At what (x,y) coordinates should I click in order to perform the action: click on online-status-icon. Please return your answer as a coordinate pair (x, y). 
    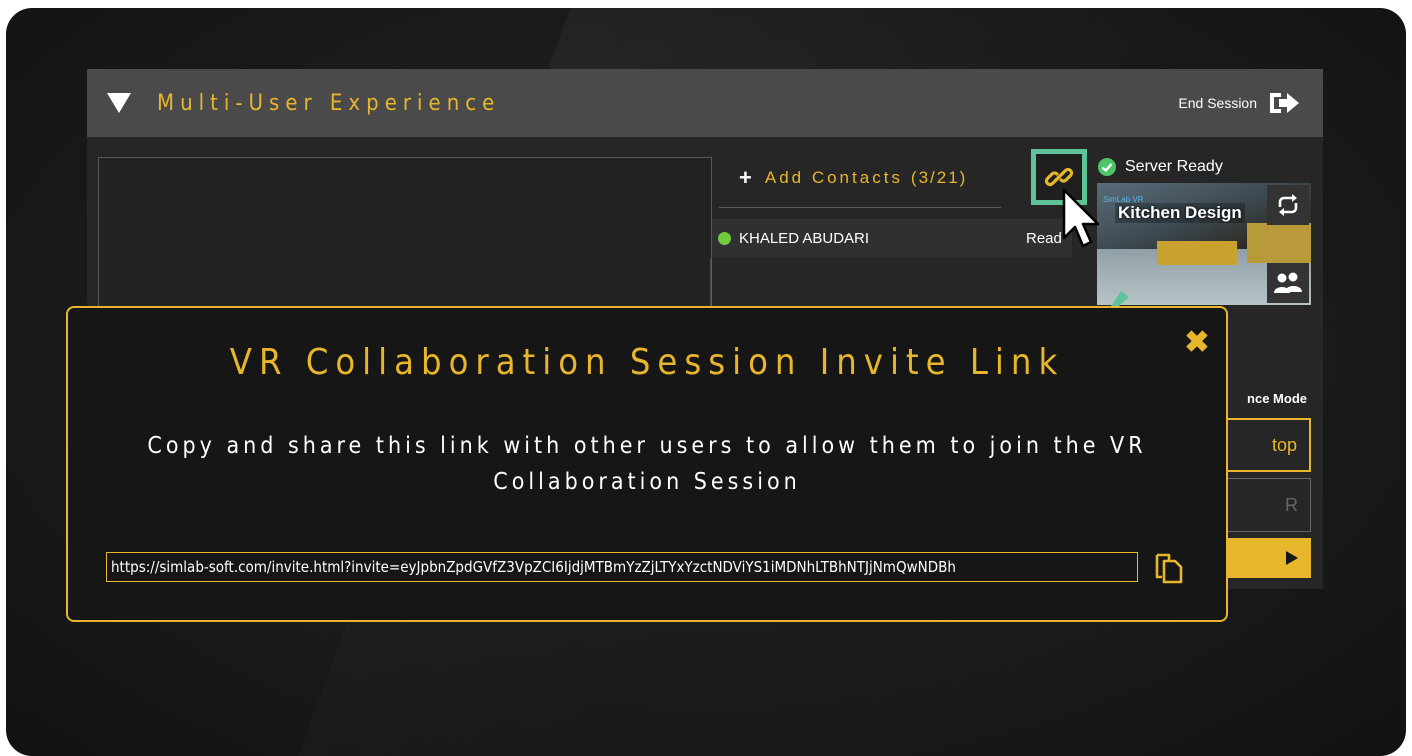
    Looking at the image, I should click on (724, 238).